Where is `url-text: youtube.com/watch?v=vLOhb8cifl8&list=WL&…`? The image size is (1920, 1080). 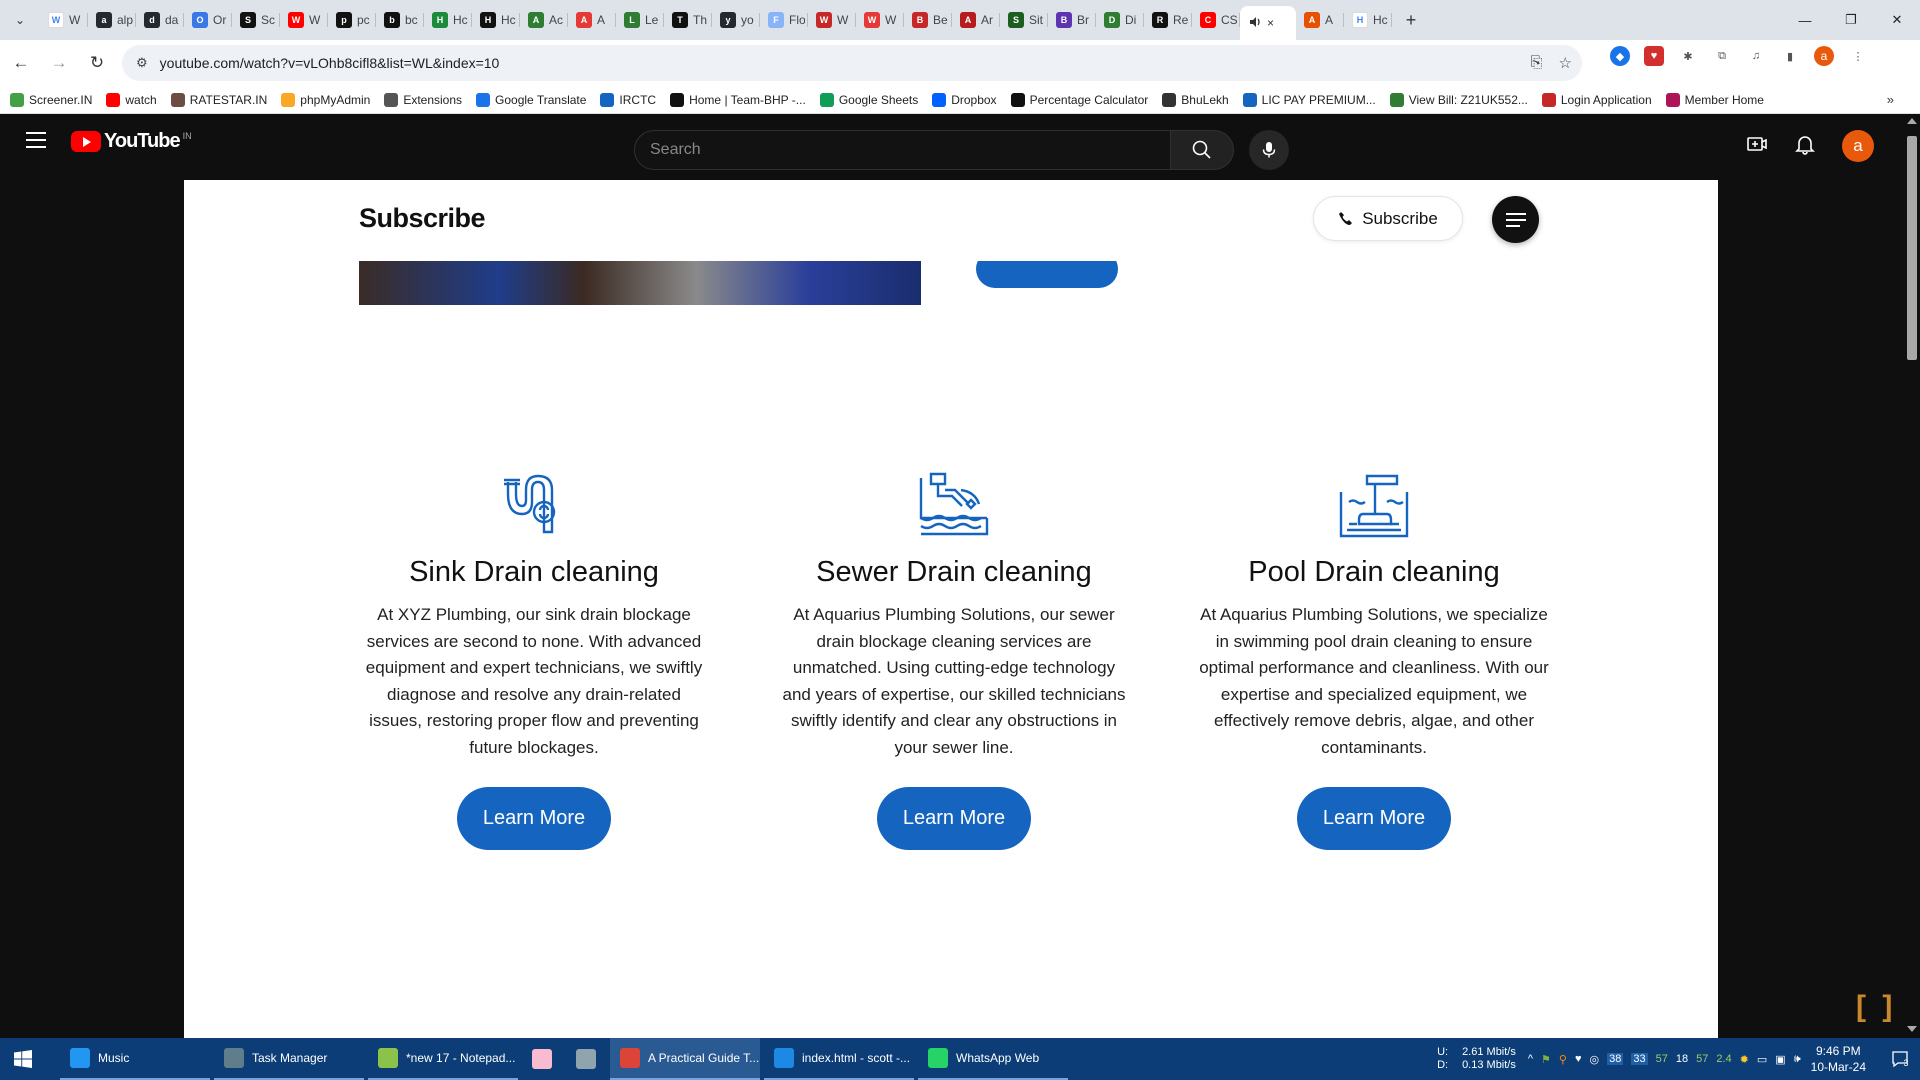 url-text: youtube.com/watch?v=vLOhb8cifl8&list=WL&… is located at coordinates (330, 63).